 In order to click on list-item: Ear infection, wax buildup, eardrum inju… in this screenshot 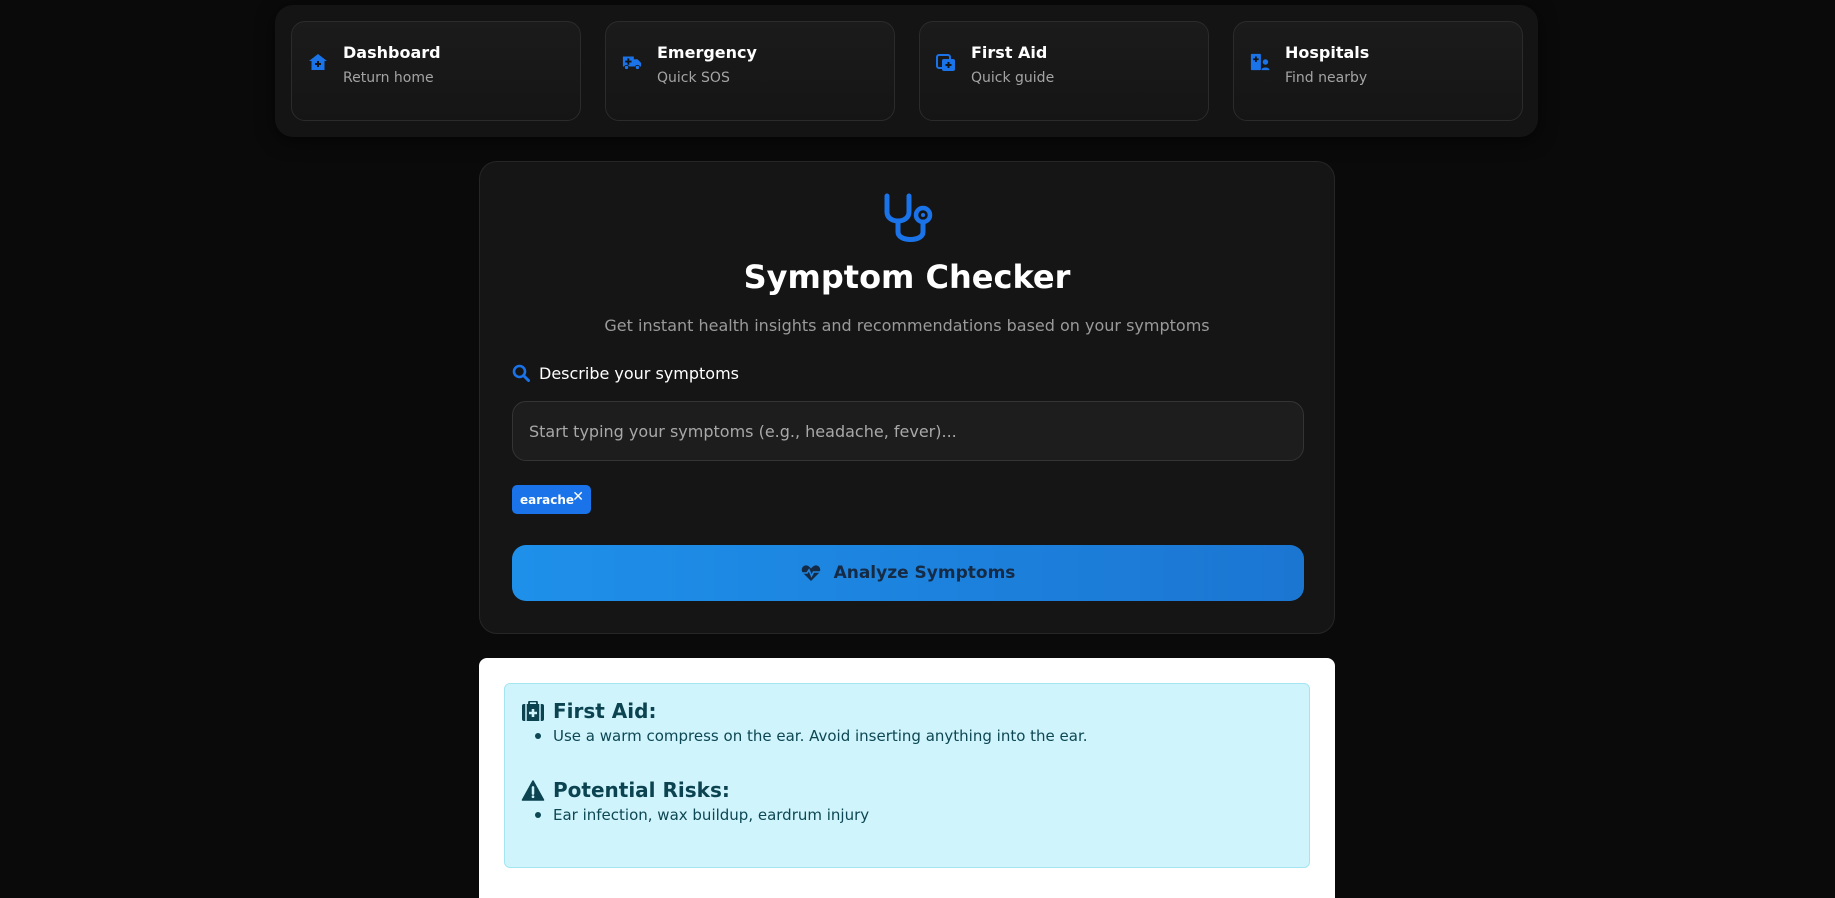, I will do `click(702, 815)`.